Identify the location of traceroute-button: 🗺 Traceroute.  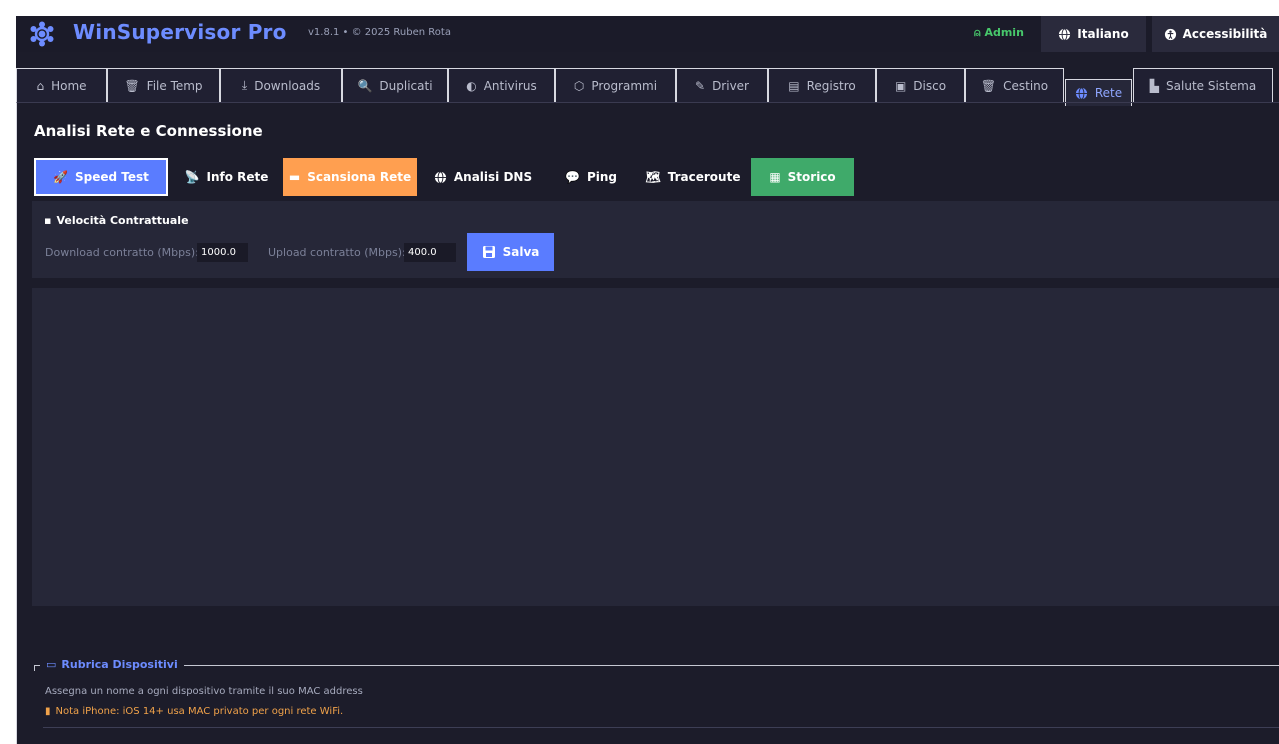
(693, 177).